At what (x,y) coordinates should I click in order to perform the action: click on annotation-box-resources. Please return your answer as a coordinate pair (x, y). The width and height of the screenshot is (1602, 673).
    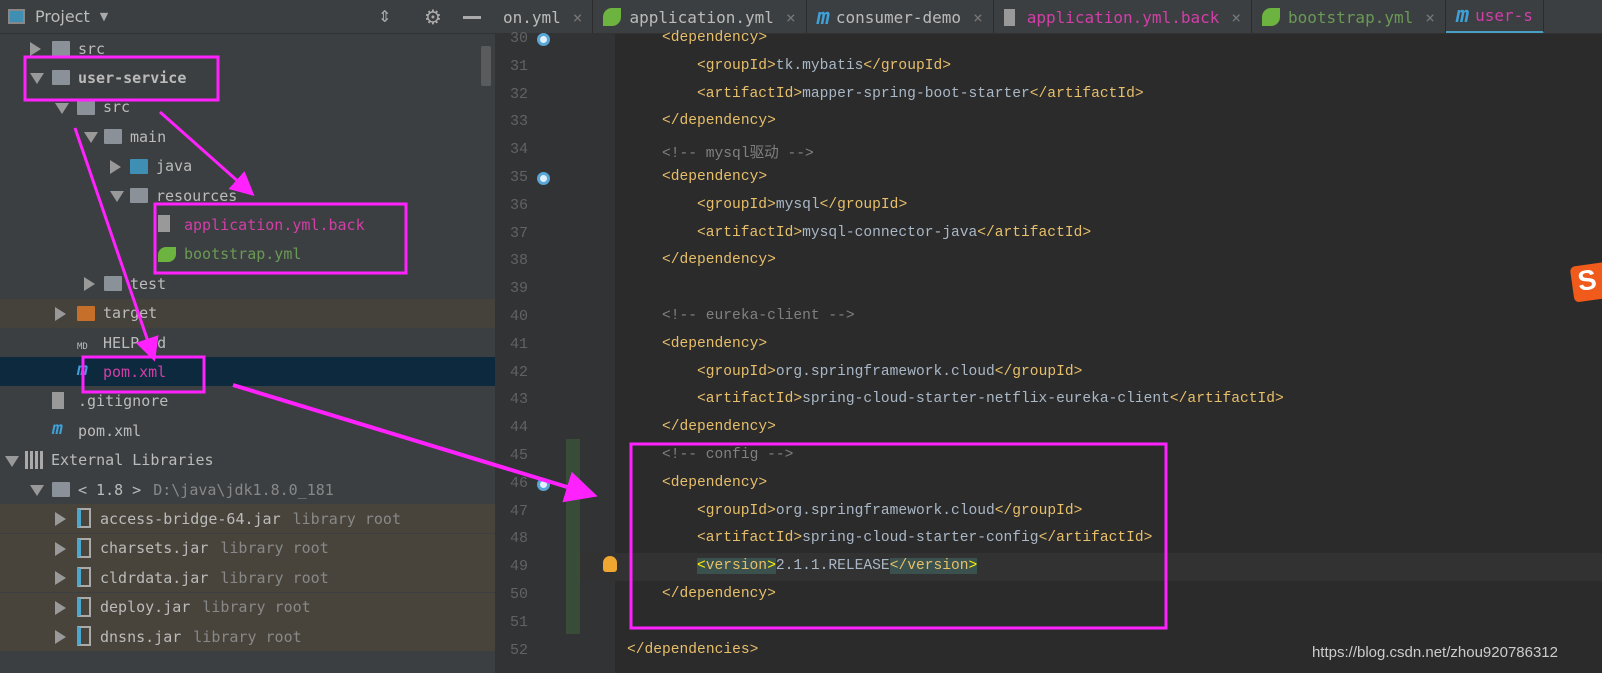
    Looking at the image, I should click on (280, 238).